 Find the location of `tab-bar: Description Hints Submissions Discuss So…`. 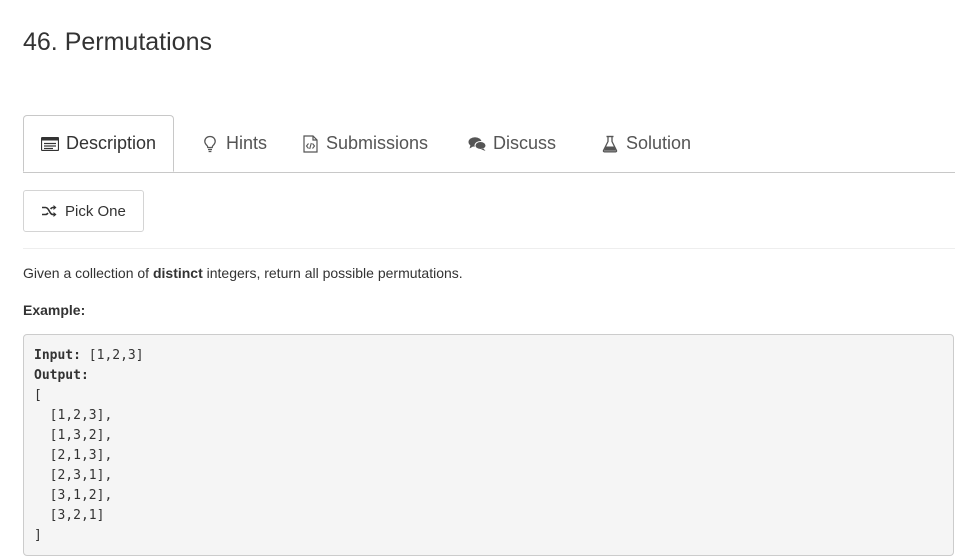

tab-bar: Description Hints Submissions Discuss So… is located at coordinates (489, 144).